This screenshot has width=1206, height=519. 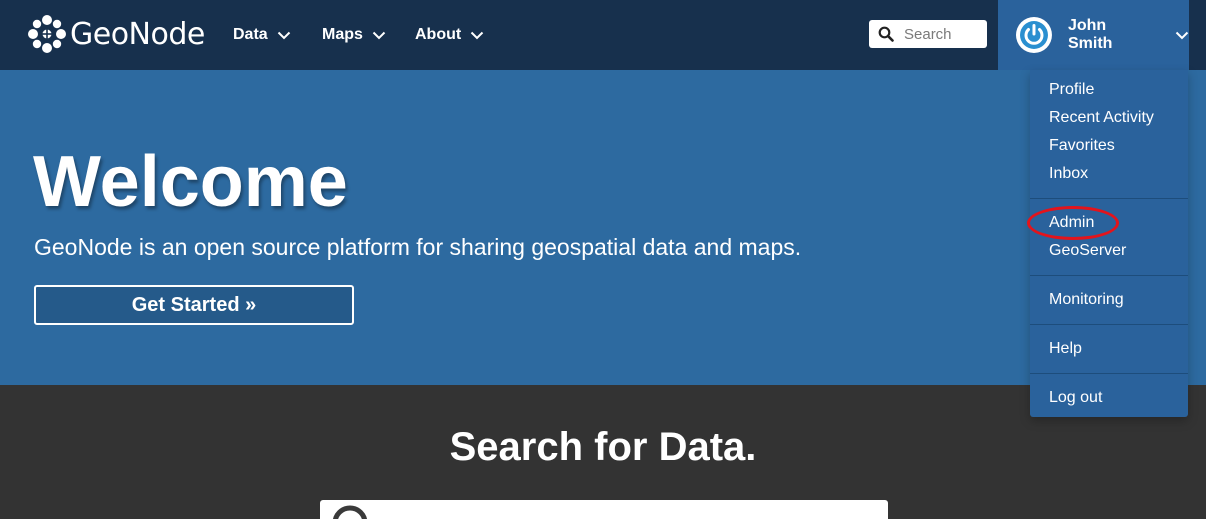 What do you see at coordinates (1101, 118) in the screenshot?
I see `menu-item-recent-activity: Recent Activity` at bounding box center [1101, 118].